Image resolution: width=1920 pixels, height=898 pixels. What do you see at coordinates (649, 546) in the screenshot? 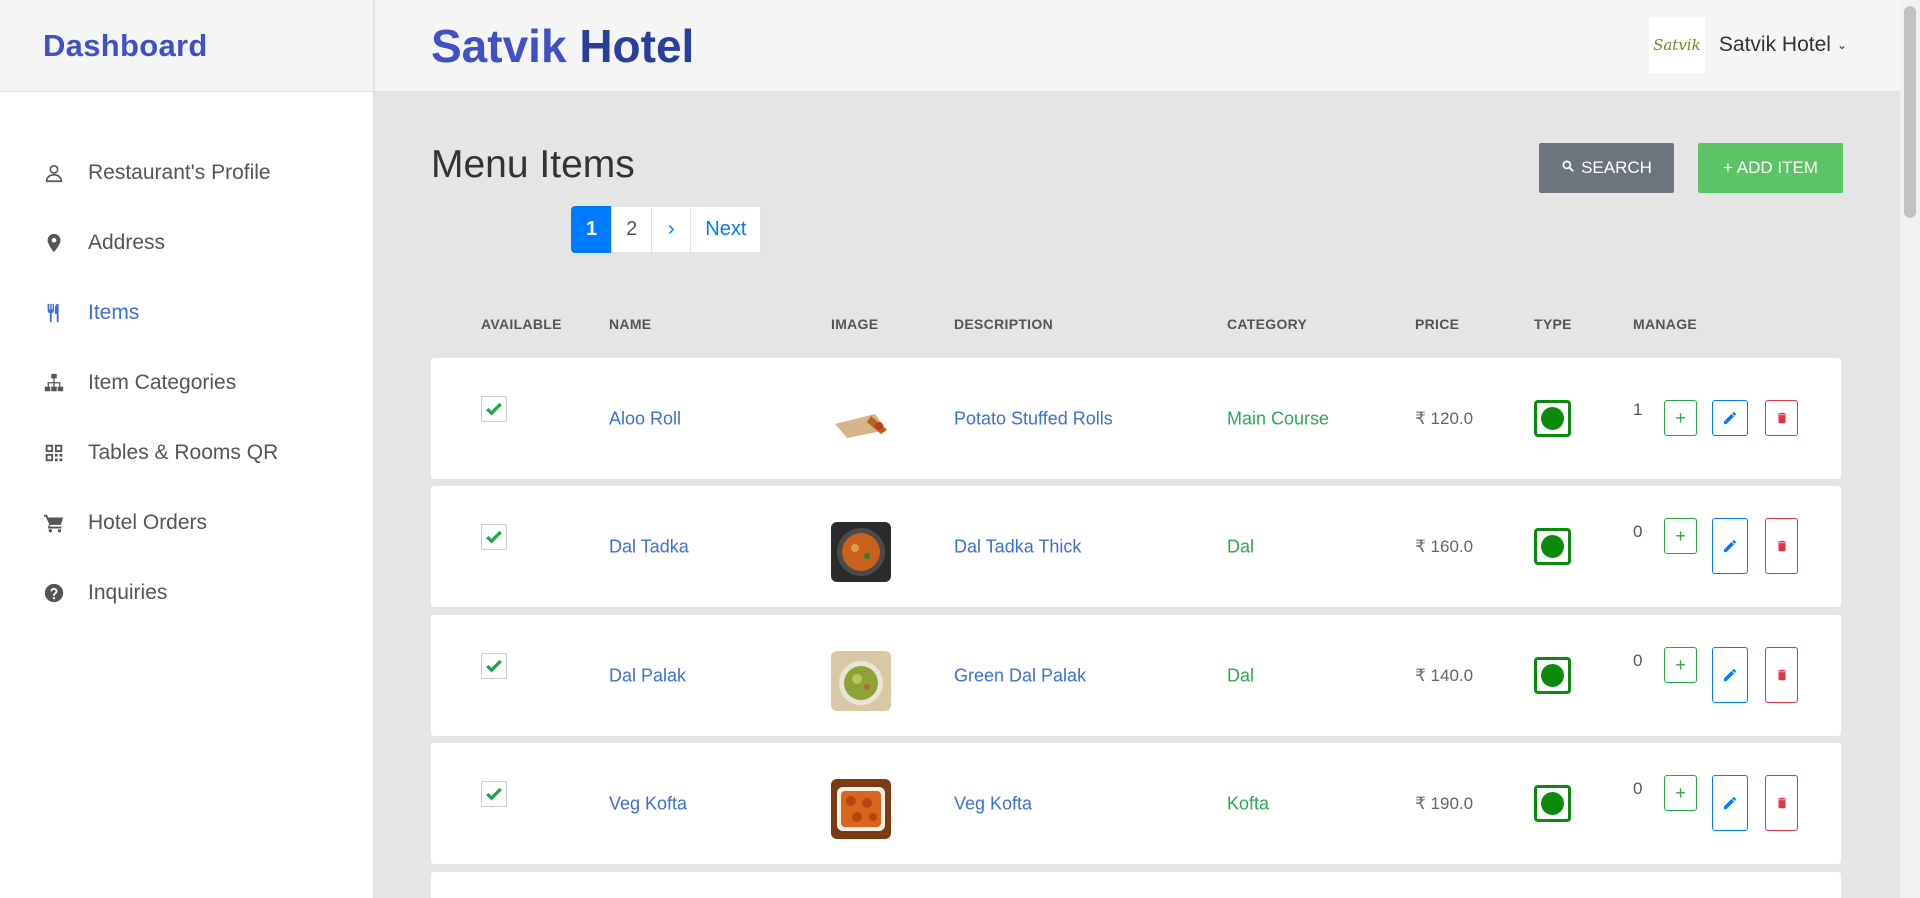
I see `item-name: Dal Tadka` at bounding box center [649, 546].